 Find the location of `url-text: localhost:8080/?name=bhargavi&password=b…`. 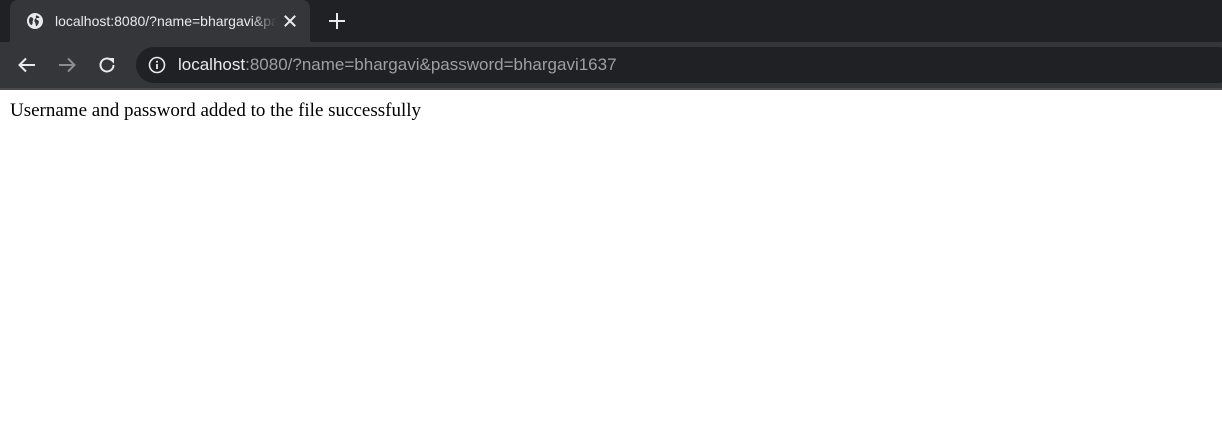

url-text: localhost:8080/?name=bhargavi&password=b… is located at coordinates (397, 65).